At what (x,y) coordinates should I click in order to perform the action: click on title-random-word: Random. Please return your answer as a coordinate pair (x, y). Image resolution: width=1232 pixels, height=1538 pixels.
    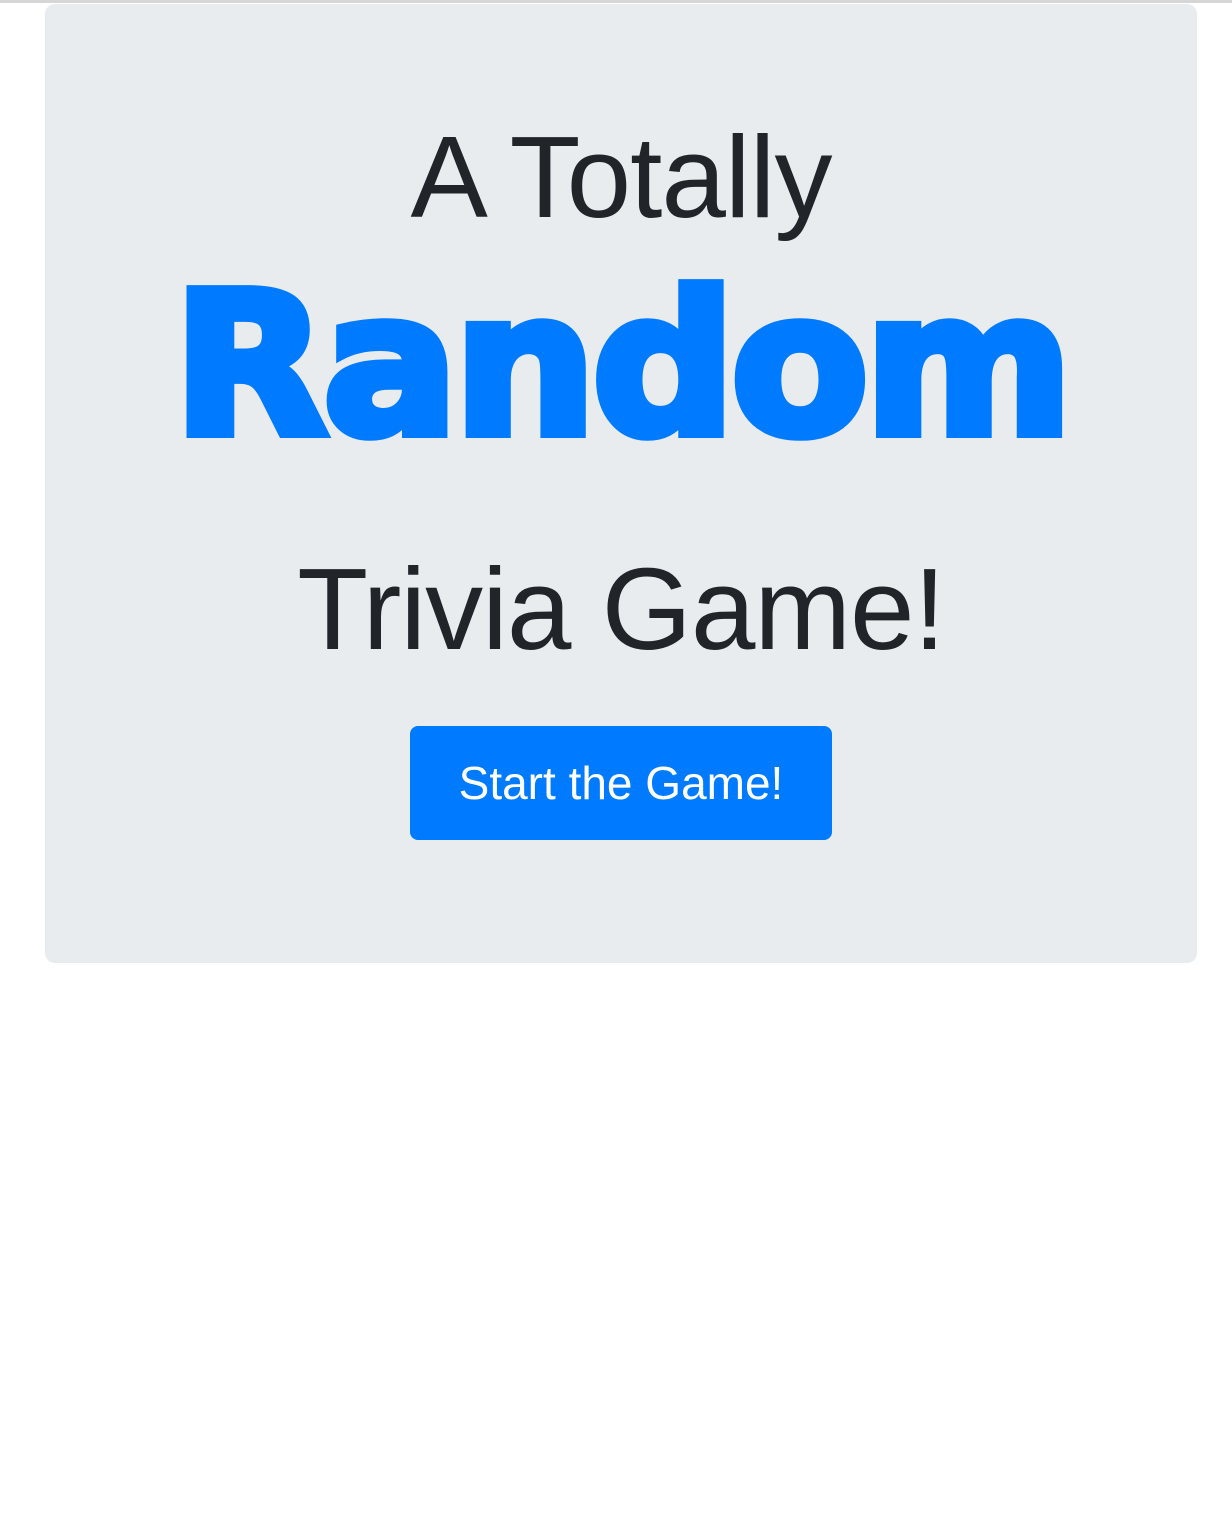
    Looking at the image, I should click on (623, 366).